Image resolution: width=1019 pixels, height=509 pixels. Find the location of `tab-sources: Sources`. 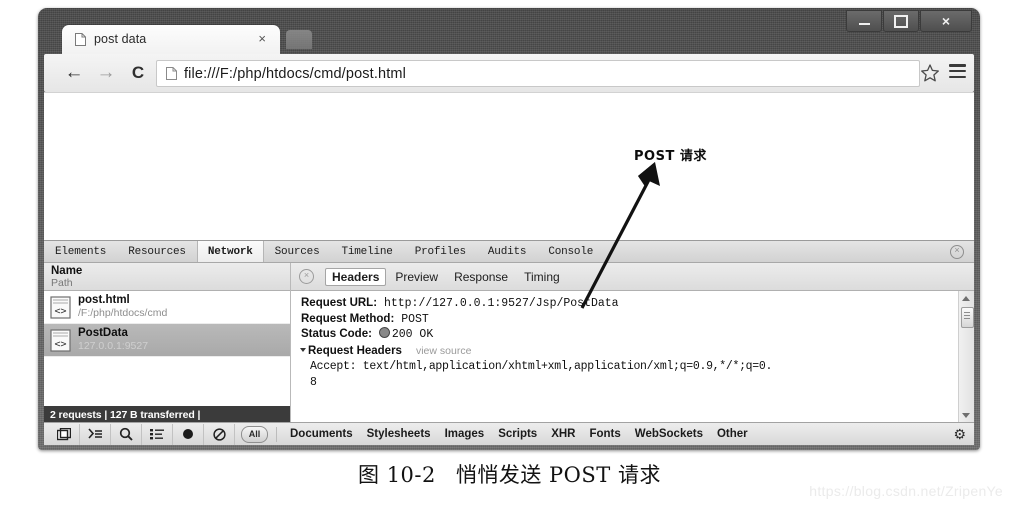

tab-sources: Sources is located at coordinates (297, 251).